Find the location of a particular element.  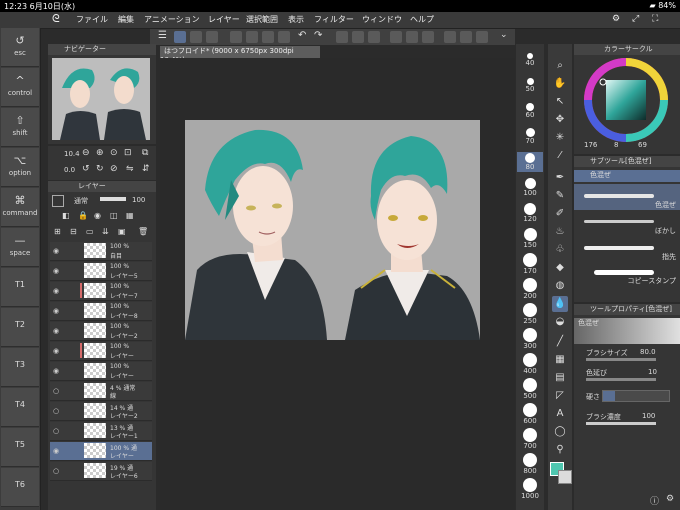

decoration-tool-icon: ♧ is located at coordinates (560, 250).